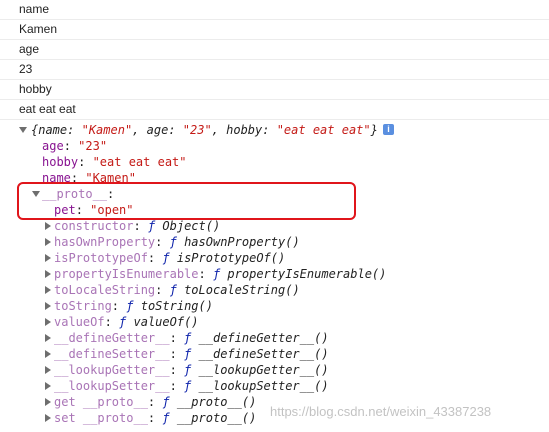 The image size is (549, 432). What do you see at coordinates (274, 70) in the screenshot?
I see `console-log-line: 23` at bounding box center [274, 70].